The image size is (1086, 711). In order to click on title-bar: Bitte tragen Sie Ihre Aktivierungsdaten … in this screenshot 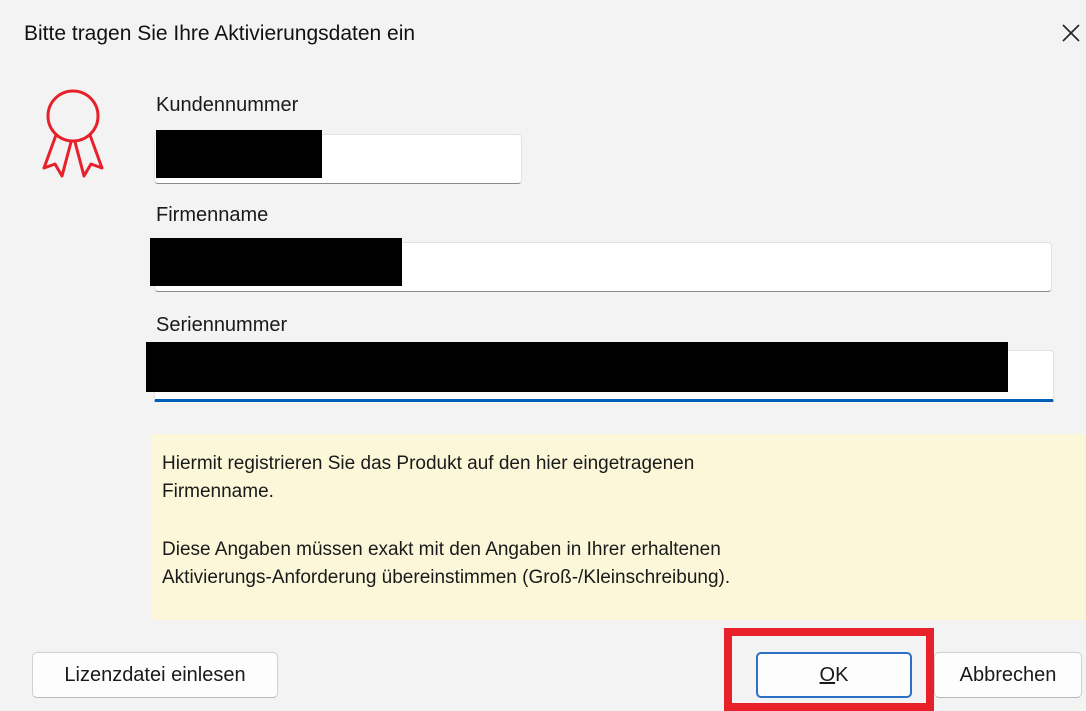, I will do `click(543, 35)`.